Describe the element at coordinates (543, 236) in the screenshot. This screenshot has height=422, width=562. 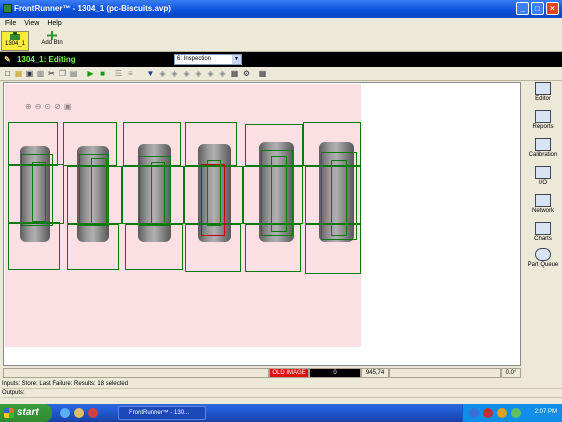
I see `charts-button: Charts` at that location.